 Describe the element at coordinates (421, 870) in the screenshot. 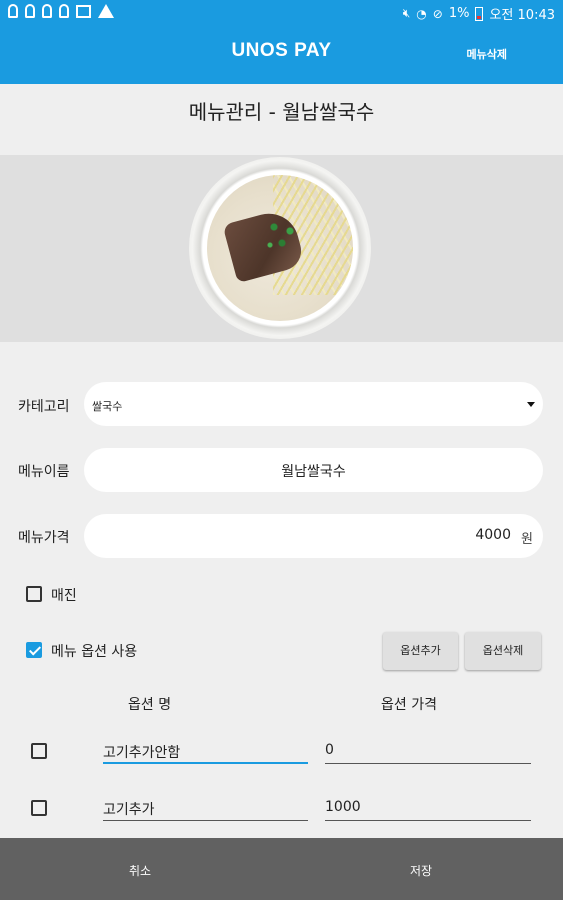

I see `save-button: 저장` at that location.